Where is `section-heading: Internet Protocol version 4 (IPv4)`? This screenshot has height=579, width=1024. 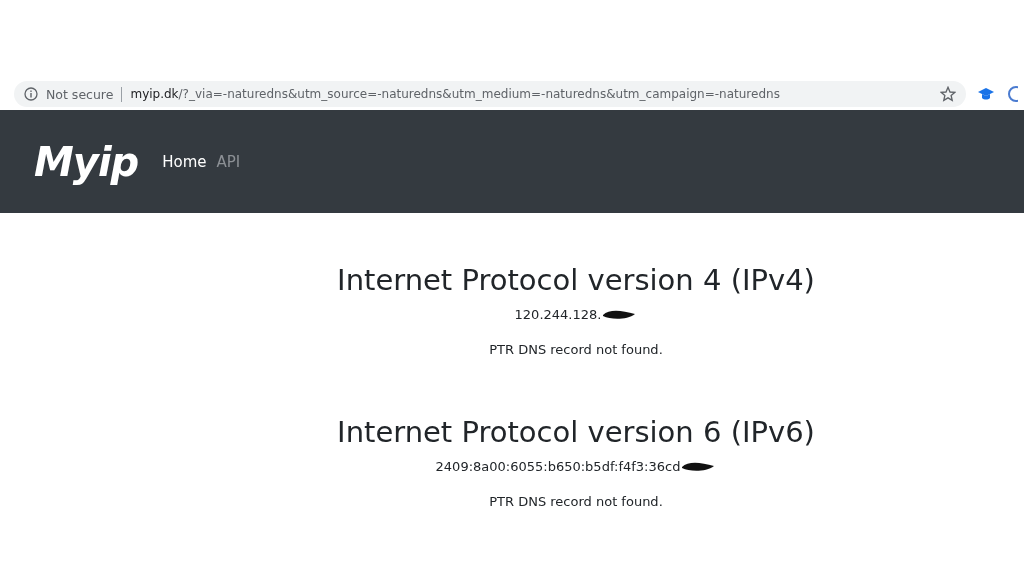 section-heading: Internet Protocol version 4 (IPv4) is located at coordinates (576, 280).